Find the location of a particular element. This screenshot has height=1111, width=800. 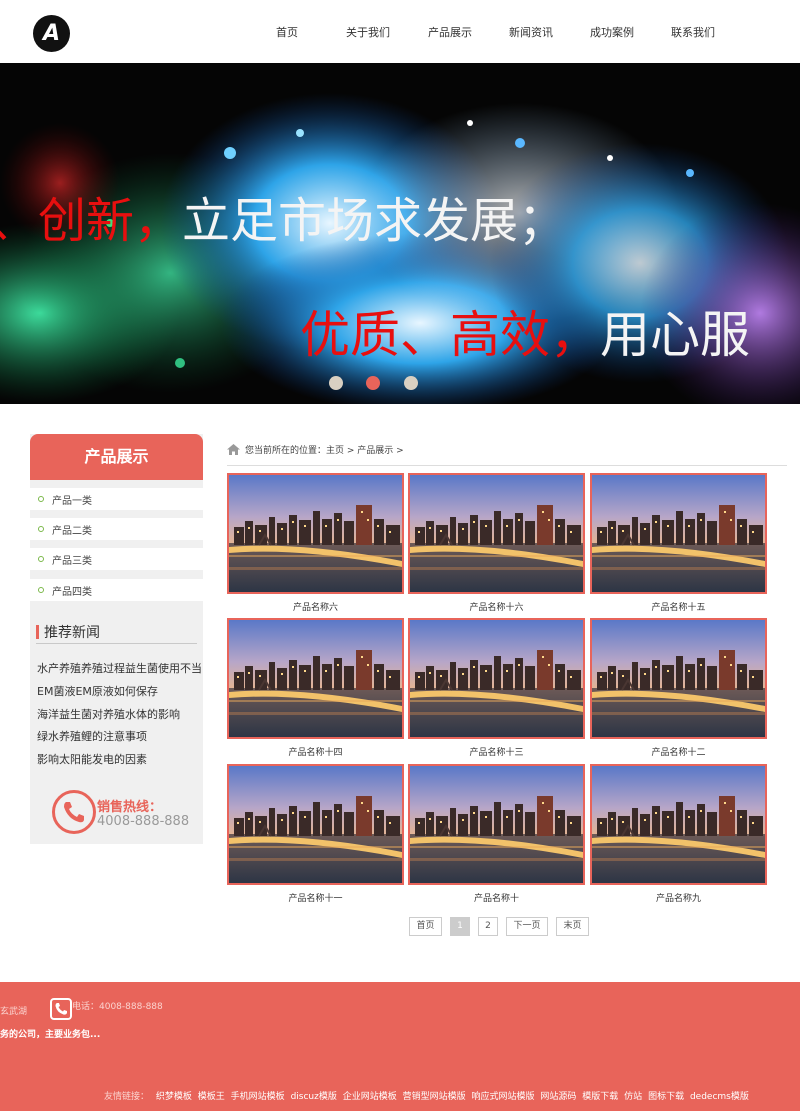

banner-line-1: 、创新，立足市场求发展； is located at coordinates (283, 221).